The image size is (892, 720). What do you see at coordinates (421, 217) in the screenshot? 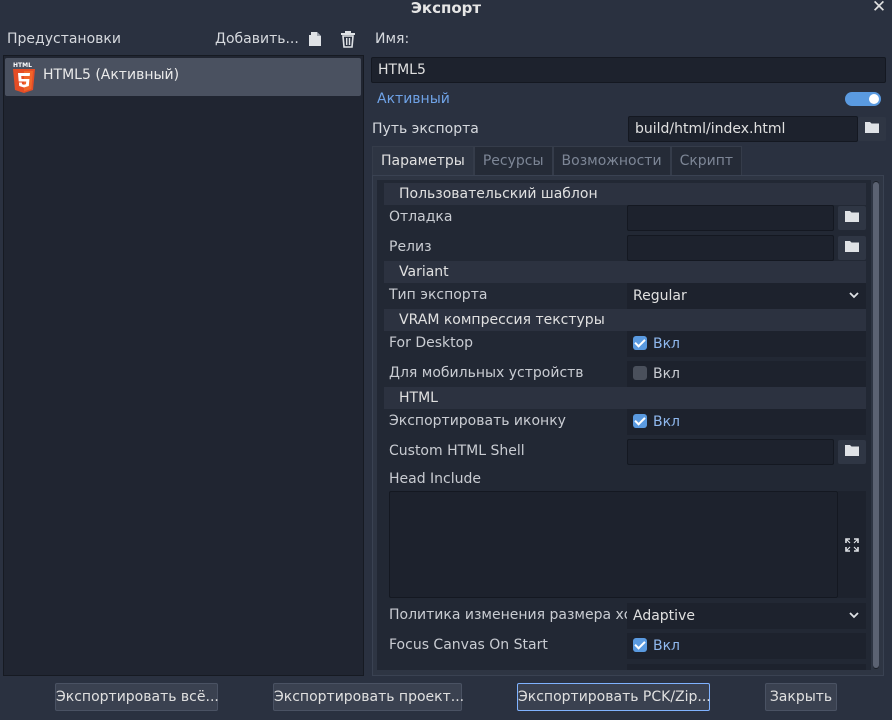
I see `debug-label: Отладка` at bounding box center [421, 217].